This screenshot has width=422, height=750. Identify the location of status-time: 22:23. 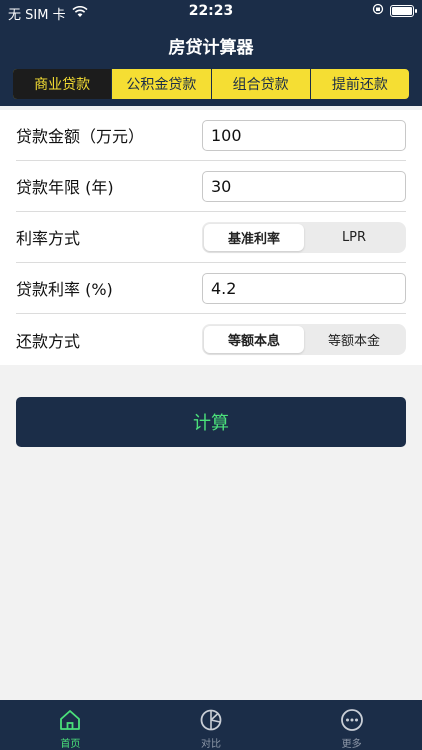
(211, 11).